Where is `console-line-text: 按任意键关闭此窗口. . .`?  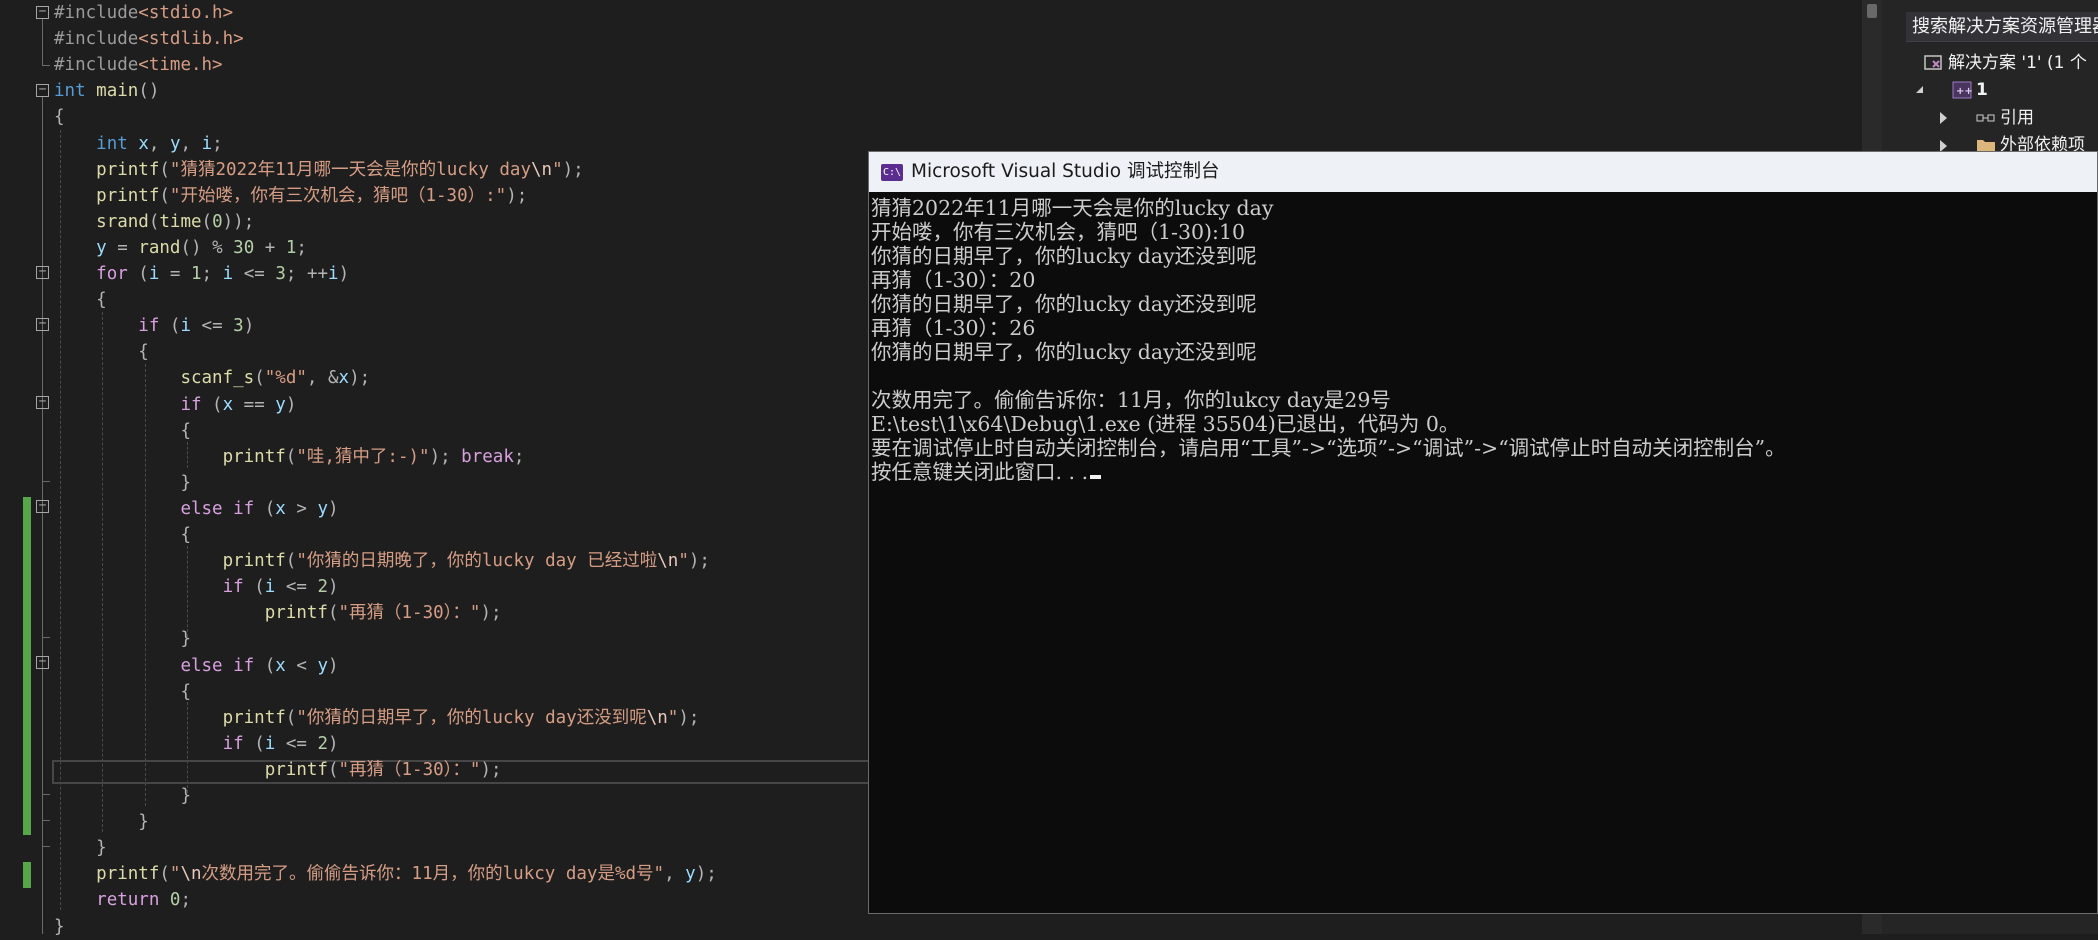
console-line-text: 按任意键关闭此窗口. . . is located at coordinates (980, 472).